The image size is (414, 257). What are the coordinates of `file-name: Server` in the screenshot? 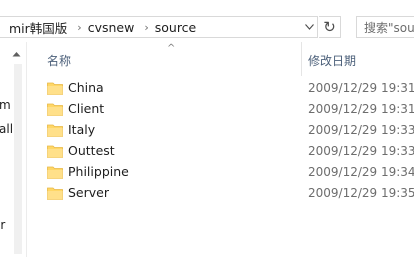 It's located at (88, 192).